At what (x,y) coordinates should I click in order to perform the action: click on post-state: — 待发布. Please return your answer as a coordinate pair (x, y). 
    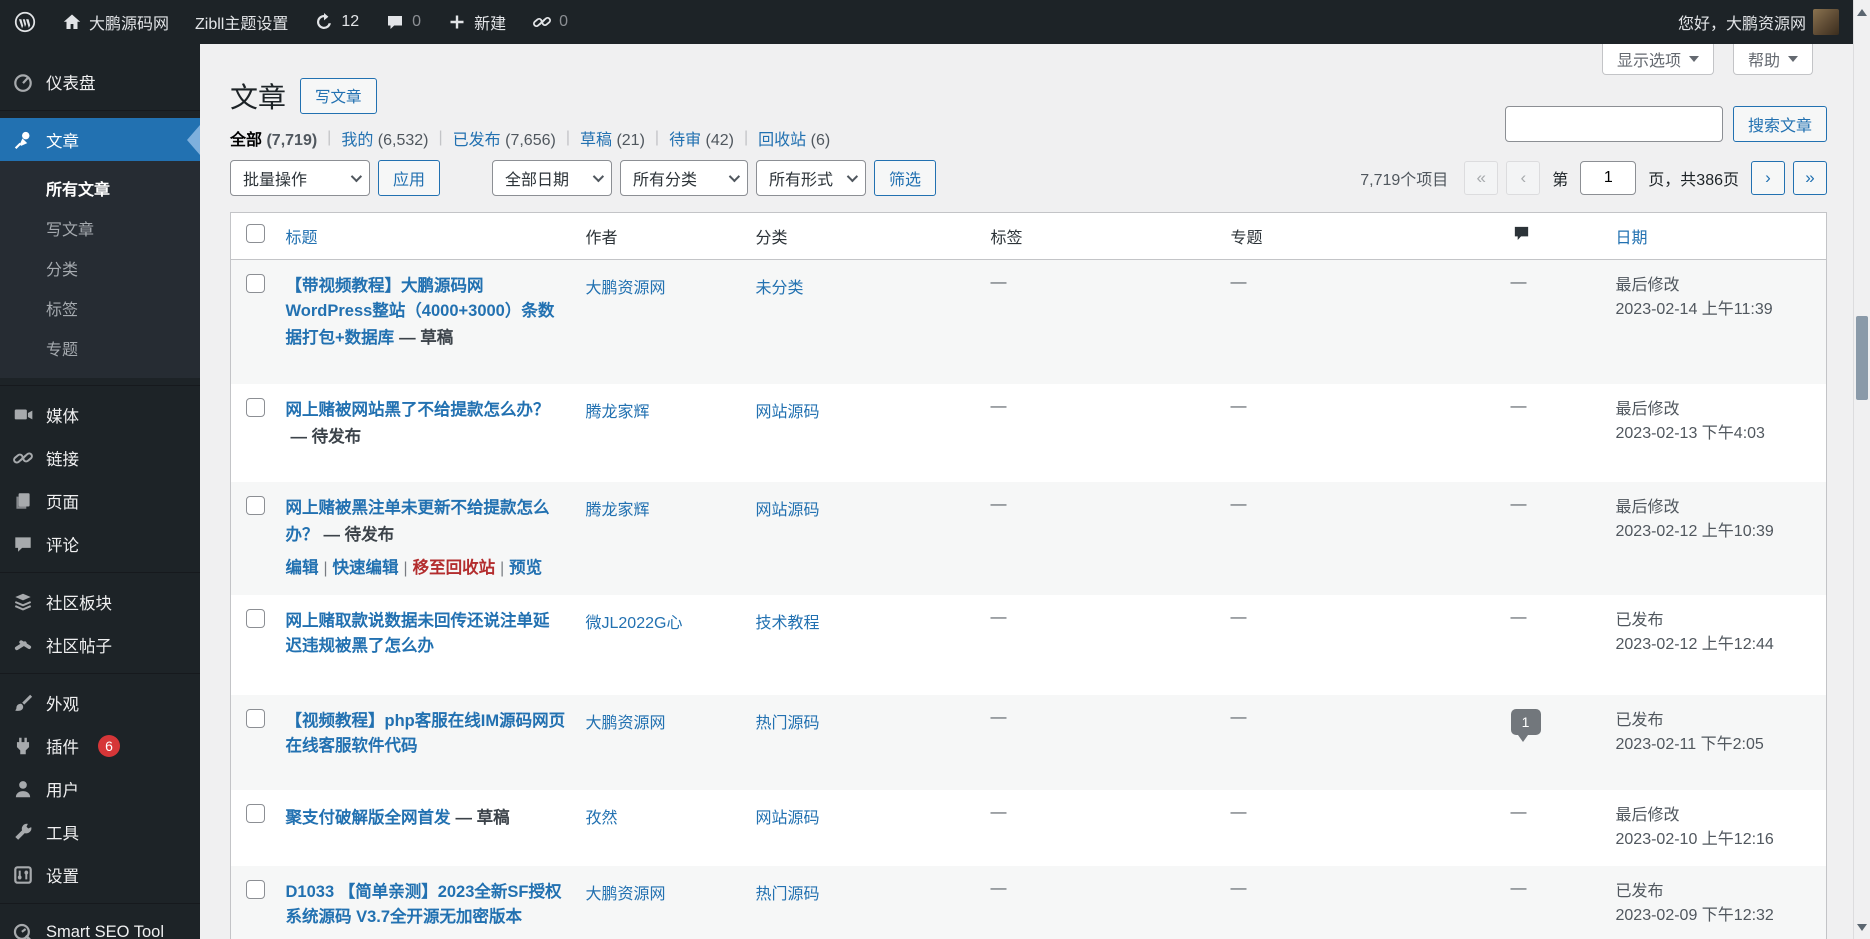
    Looking at the image, I should click on (359, 534).